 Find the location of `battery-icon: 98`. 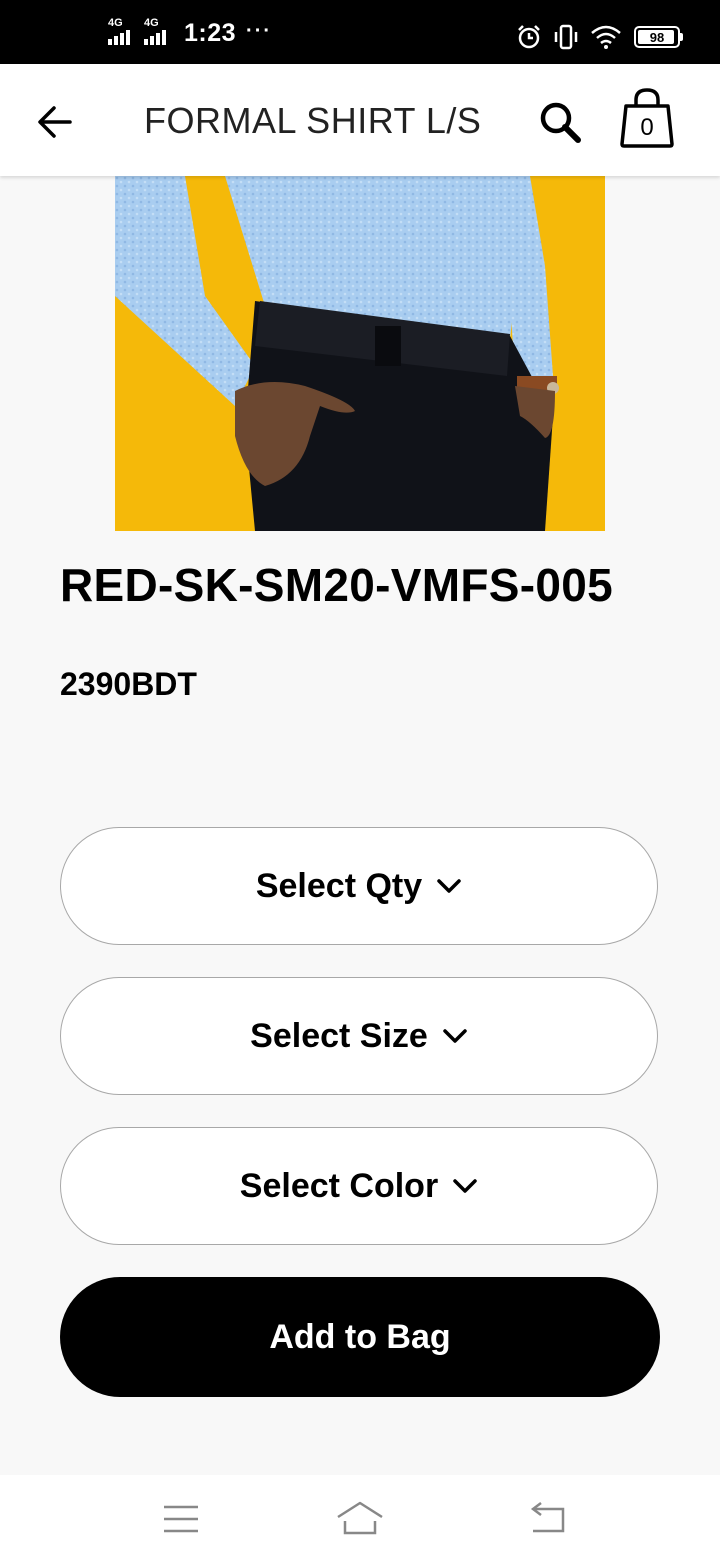

battery-icon: 98 is located at coordinates (658, 37).